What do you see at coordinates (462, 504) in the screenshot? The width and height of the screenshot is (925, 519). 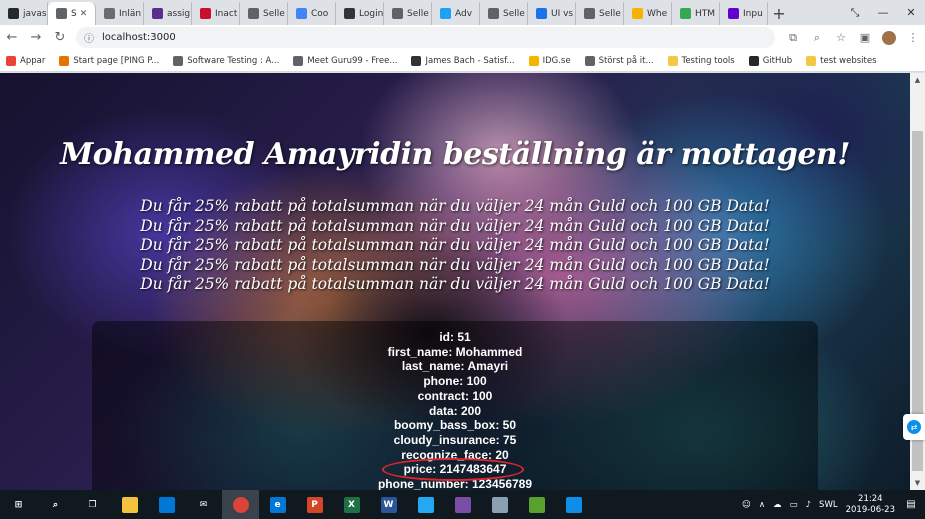 I see `taskbar-app-swirl` at bounding box center [462, 504].